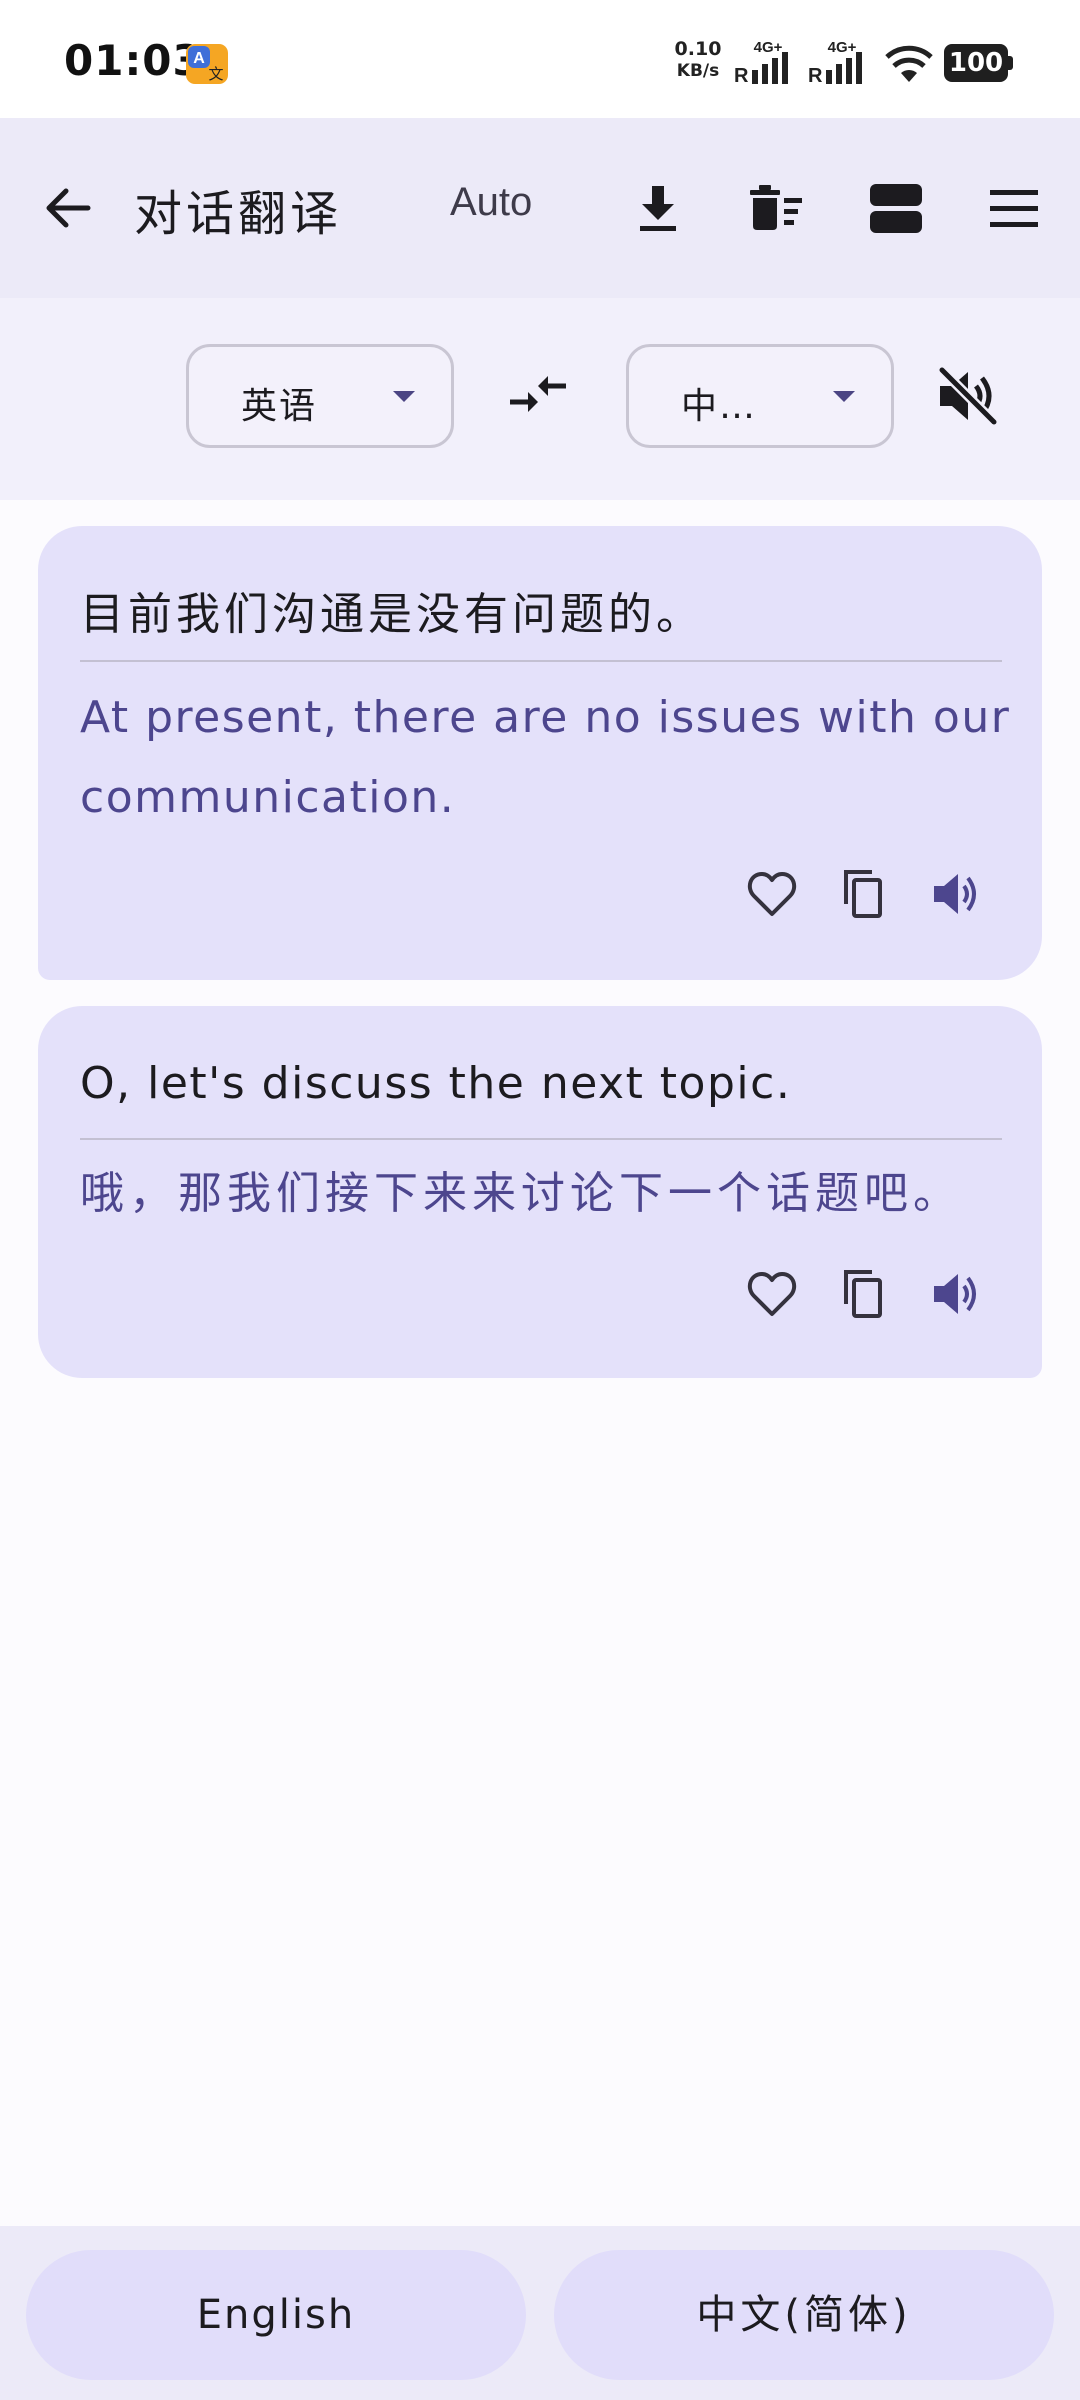 This screenshot has height=2400, width=1080. Describe the element at coordinates (768, 47) in the screenshot. I see `signal-1-label: 4G+` at that location.